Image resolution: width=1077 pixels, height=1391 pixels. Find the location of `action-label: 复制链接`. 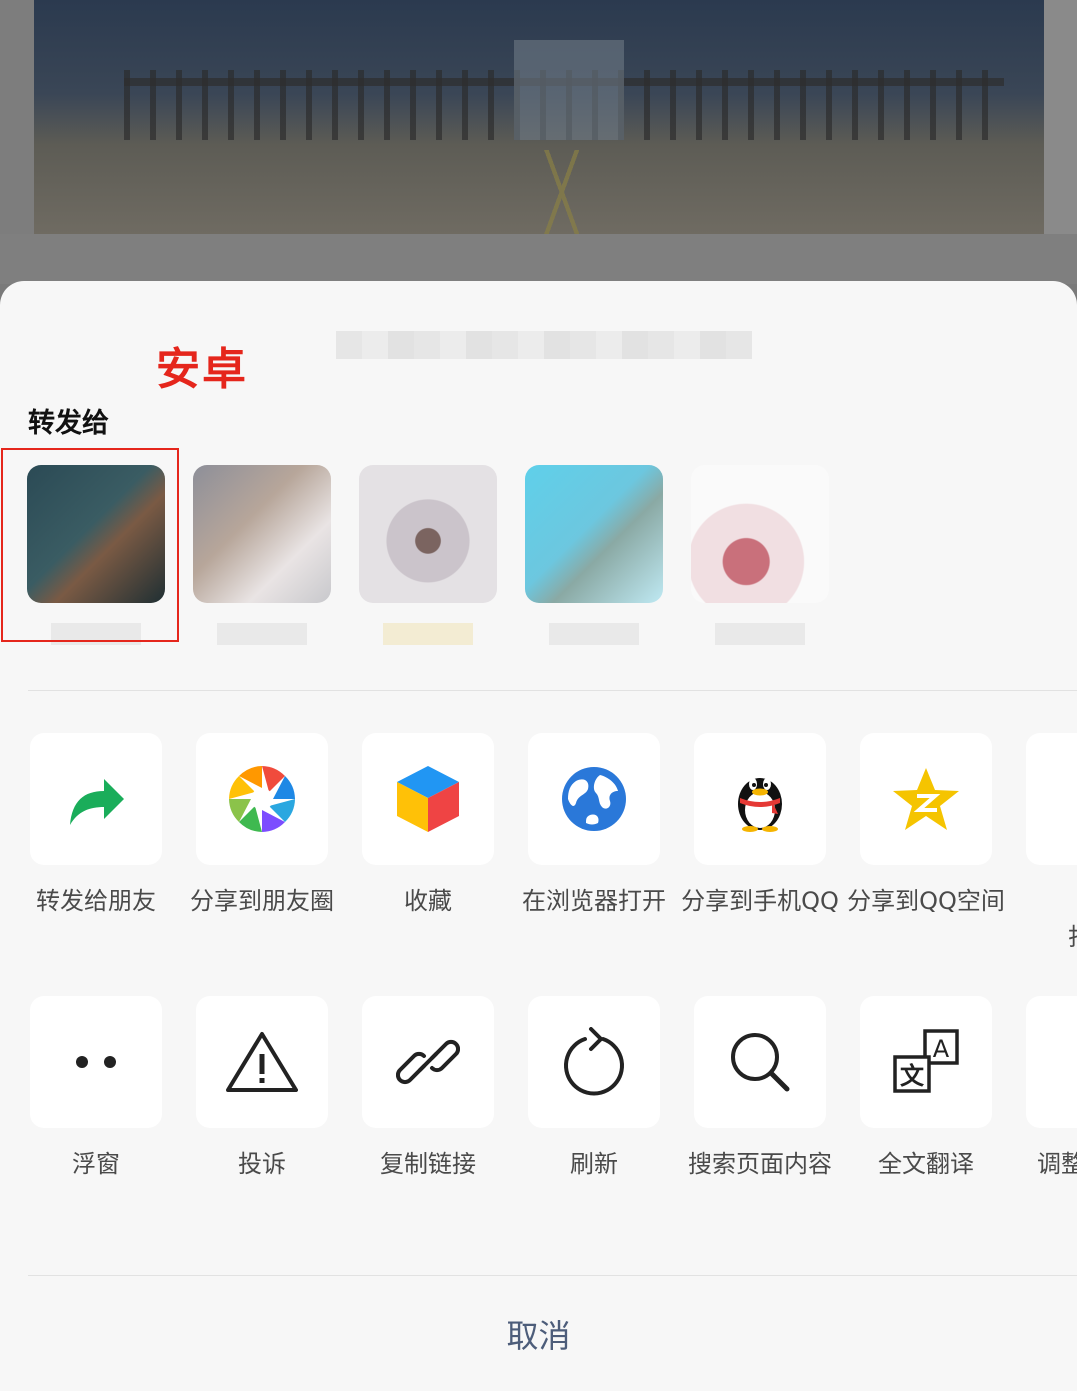

action-label: 复制链接 is located at coordinates (428, 1164).